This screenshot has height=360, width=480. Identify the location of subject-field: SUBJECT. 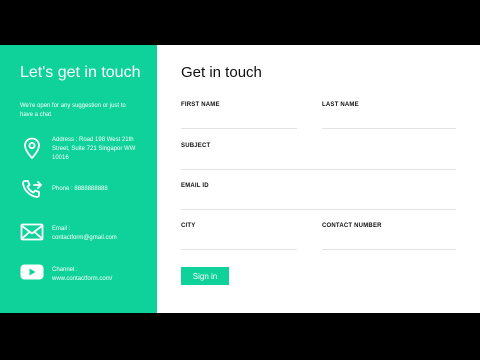
(318, 158).